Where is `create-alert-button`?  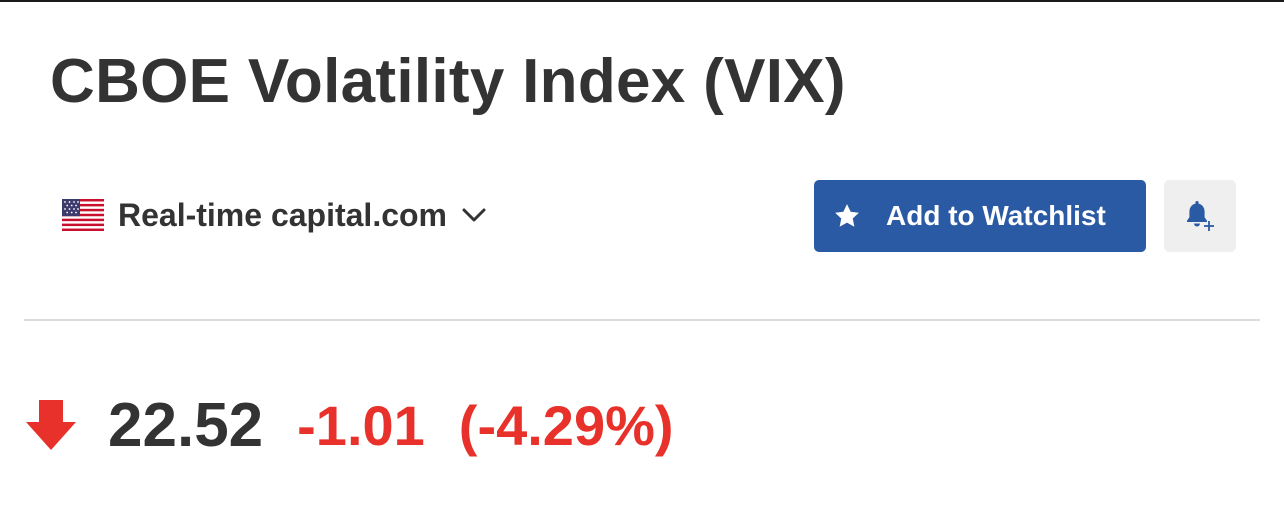
create-alert-button is located at coordinates (1200, 216).